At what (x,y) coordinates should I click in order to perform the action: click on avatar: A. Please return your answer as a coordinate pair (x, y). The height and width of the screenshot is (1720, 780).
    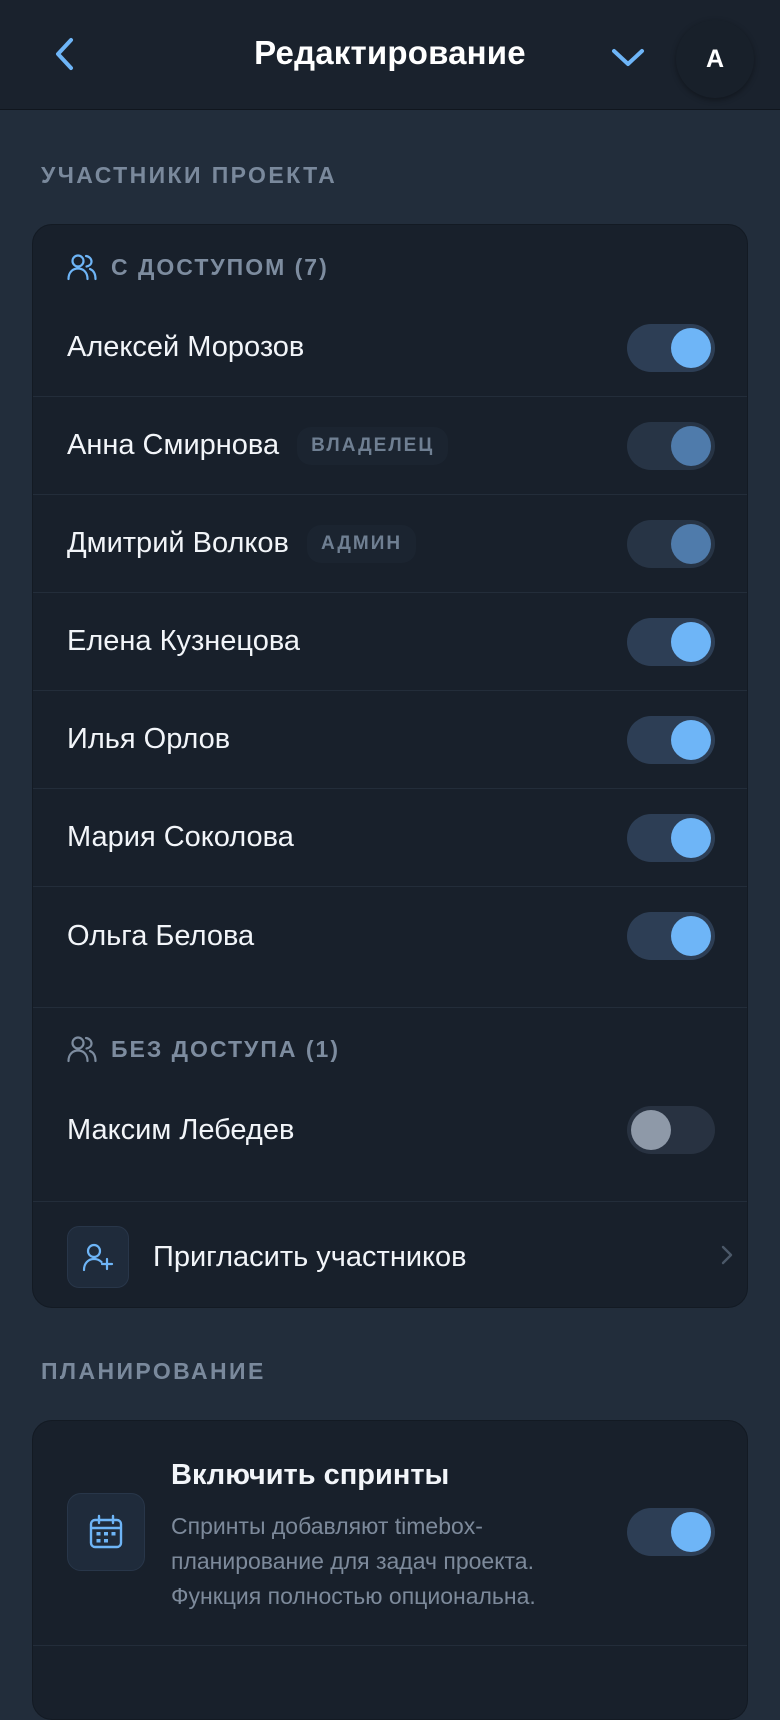
    Looking at the image, I should click on (715, 59).